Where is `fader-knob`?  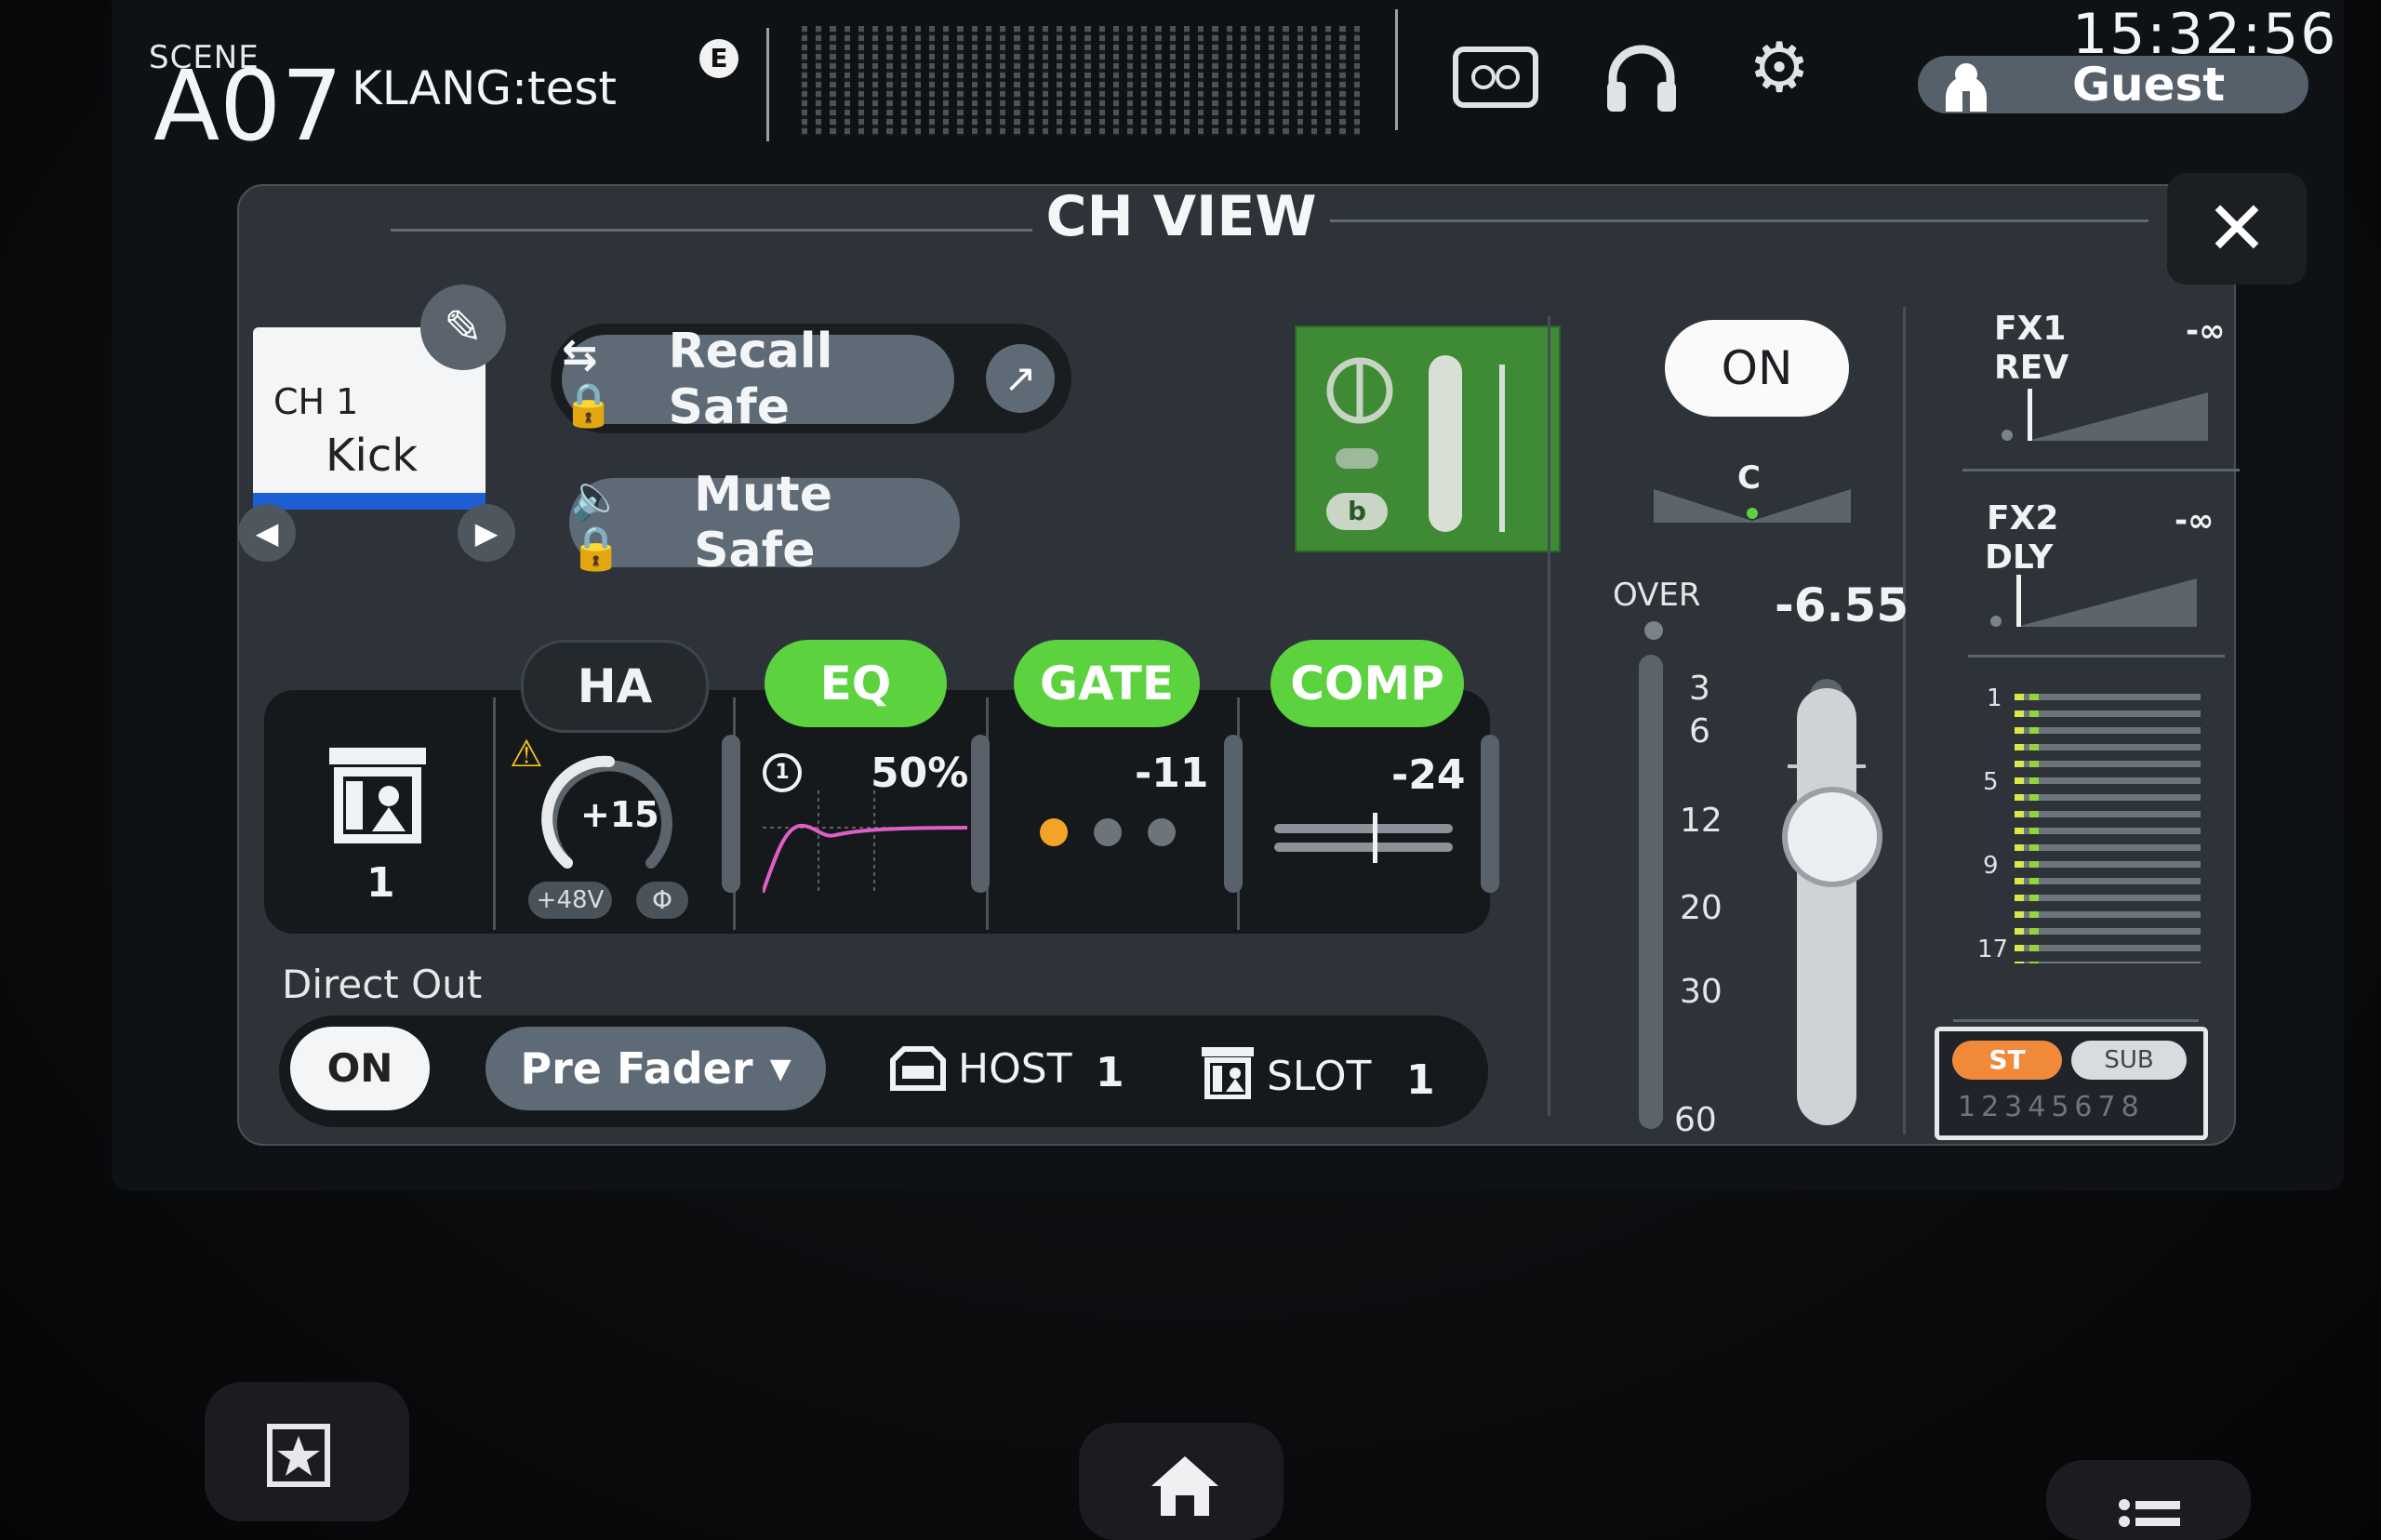
fader-knob is located at coordinates (1832, 837).